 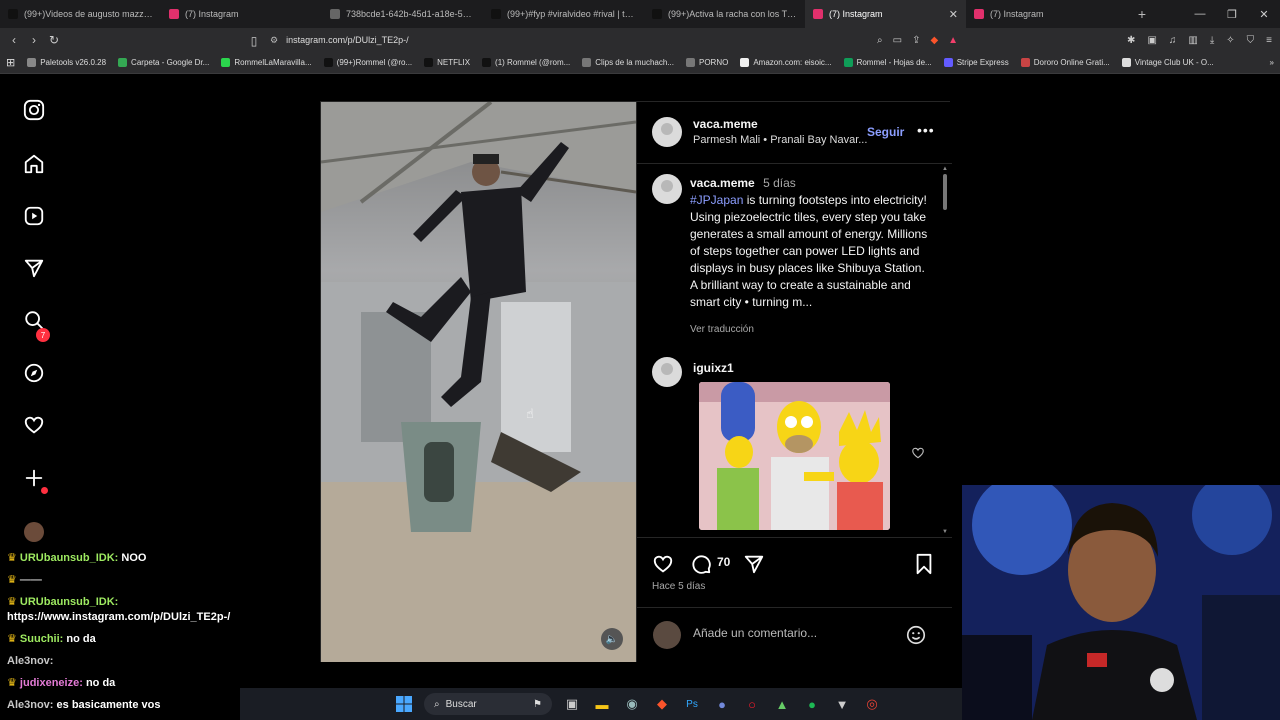 I want to click on like-comment-icon, so click(x=918, y=453).